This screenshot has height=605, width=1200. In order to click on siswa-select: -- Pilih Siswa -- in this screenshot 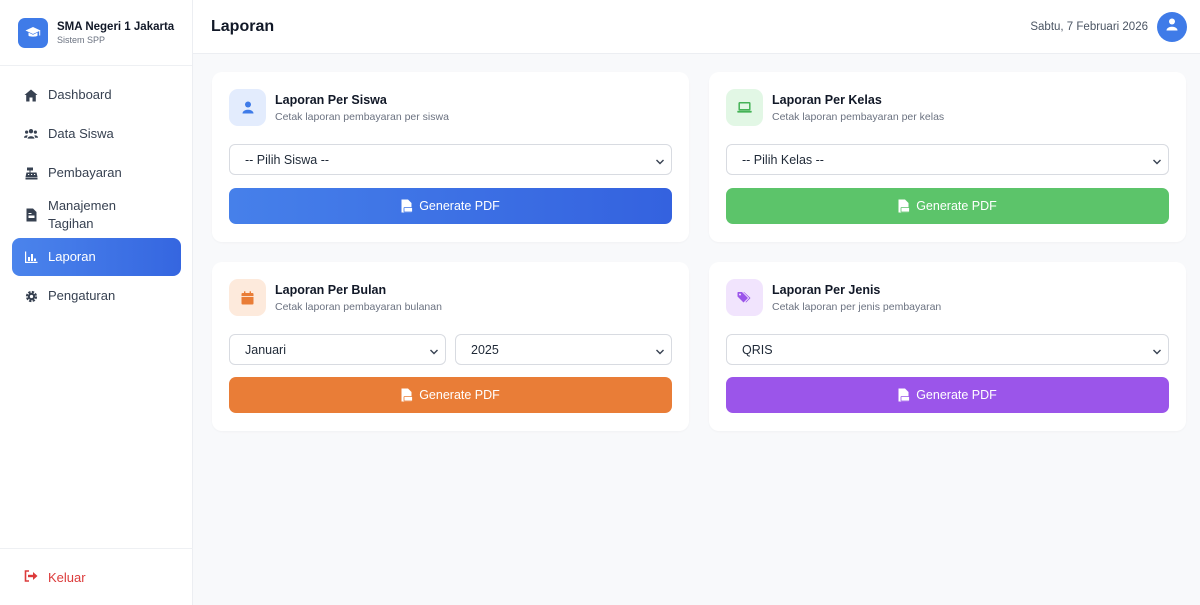, I will do `click(450, 159)`.